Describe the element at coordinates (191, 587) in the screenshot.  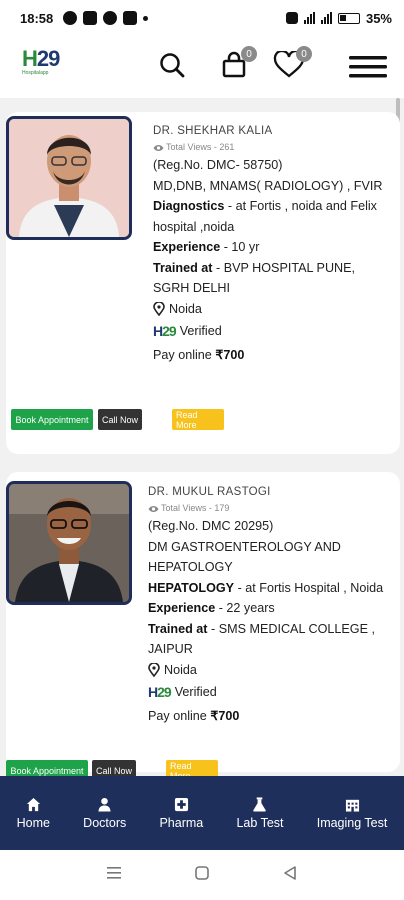
I see `department-label: HEPATOLOGY` at that location.